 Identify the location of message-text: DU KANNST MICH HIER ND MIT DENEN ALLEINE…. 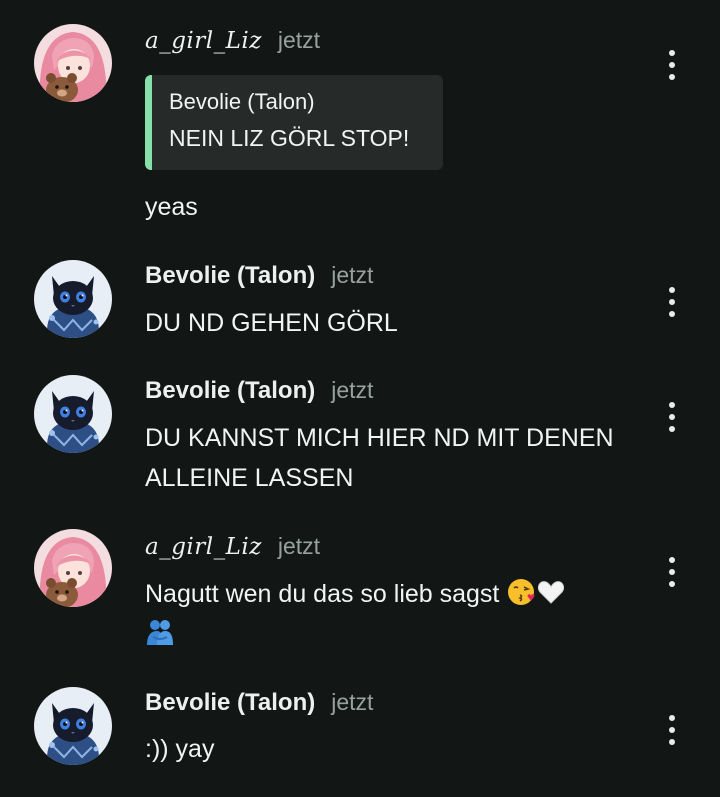
(400, 458).